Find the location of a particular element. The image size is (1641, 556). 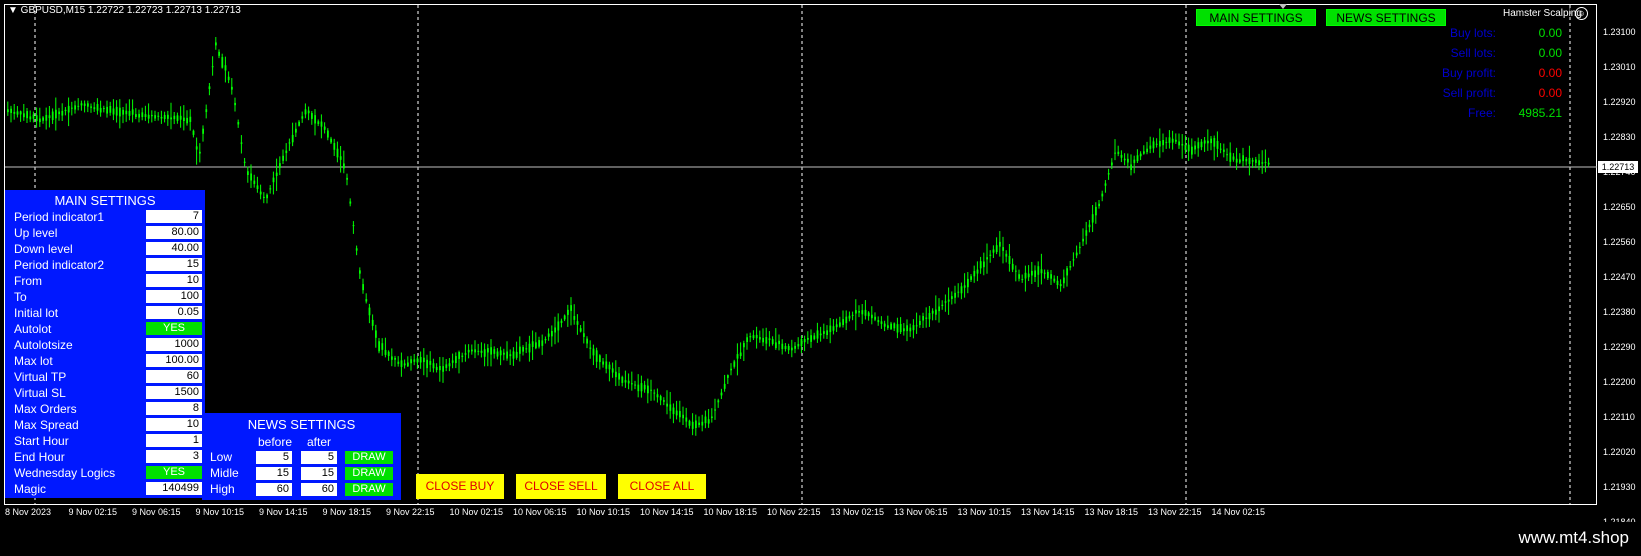

setting-input: 60 is located at coordinates (174, 376).